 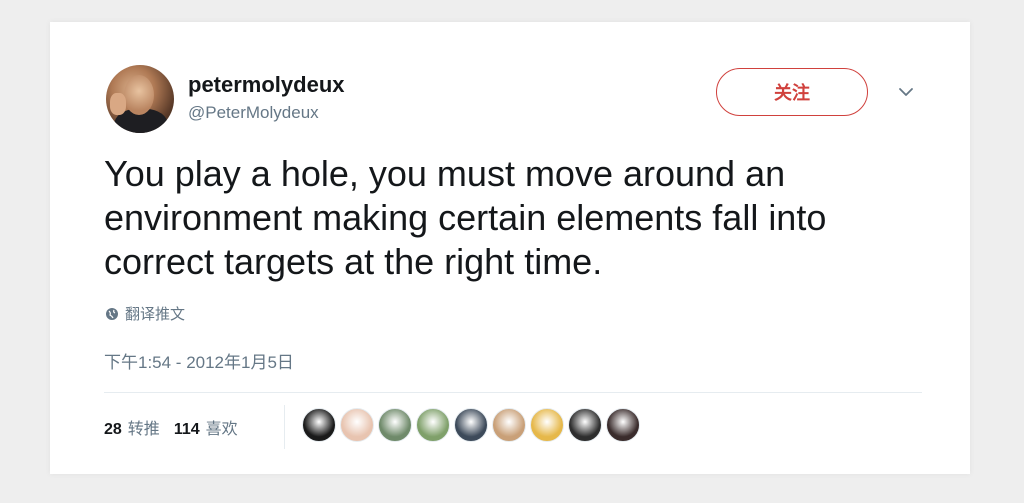 I want to click on tweet-stats: 28 转推 114 喜欢, so click(x=178, y=427).